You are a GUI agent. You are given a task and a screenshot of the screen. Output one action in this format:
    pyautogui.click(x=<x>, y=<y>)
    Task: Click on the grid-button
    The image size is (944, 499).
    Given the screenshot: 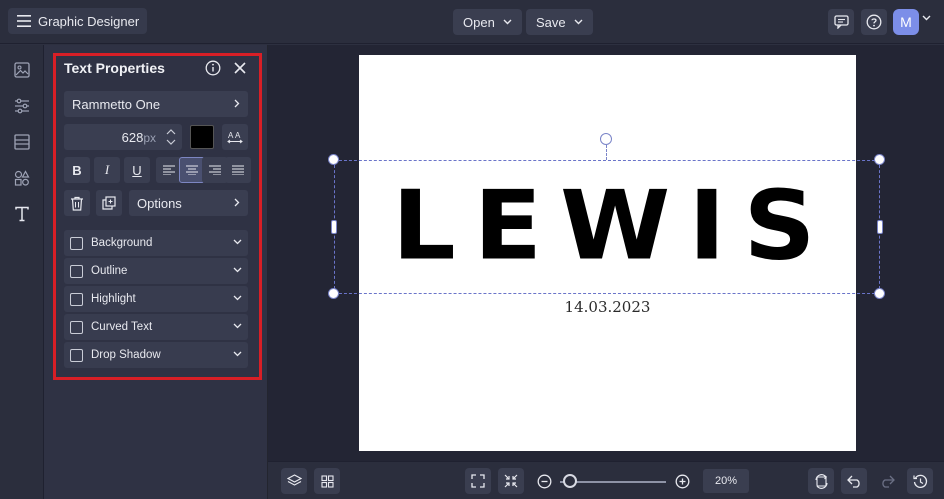 What is the action you would take?
    pyautogui.click(x=327, y=481)
    